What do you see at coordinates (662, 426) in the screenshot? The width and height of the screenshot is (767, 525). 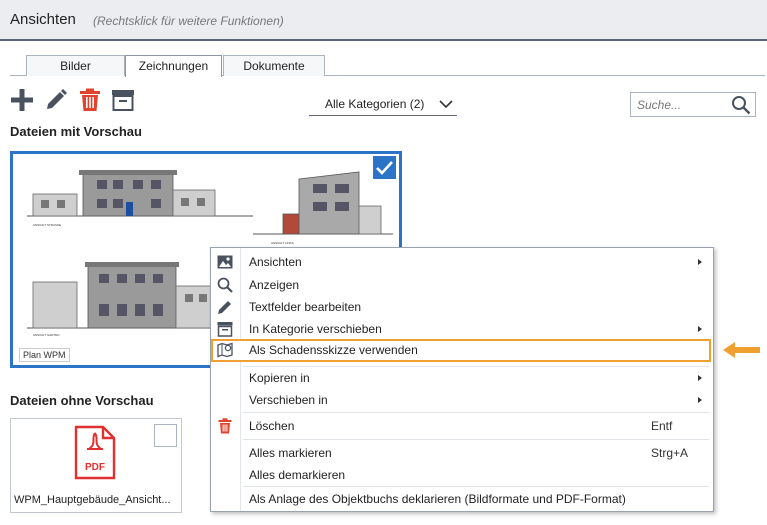 I see `menu-item-shortcut: Entf` at bounding box center [662, 426].